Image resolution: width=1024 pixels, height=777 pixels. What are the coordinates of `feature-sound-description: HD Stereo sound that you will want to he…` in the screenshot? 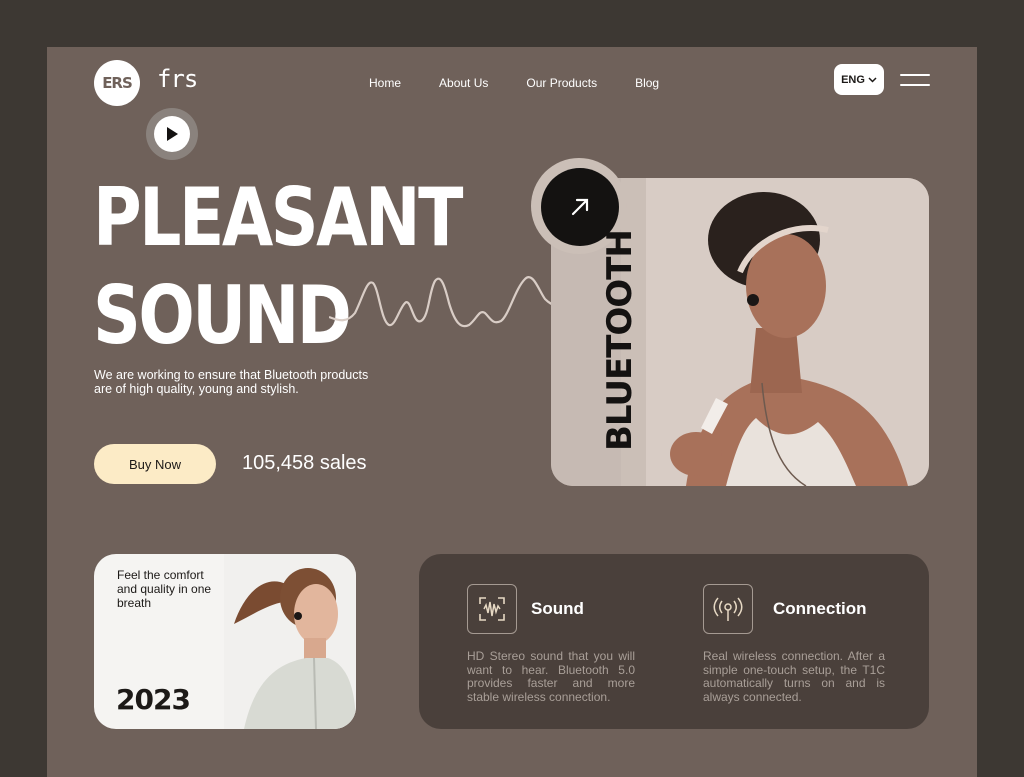 It's located at (551, 676).